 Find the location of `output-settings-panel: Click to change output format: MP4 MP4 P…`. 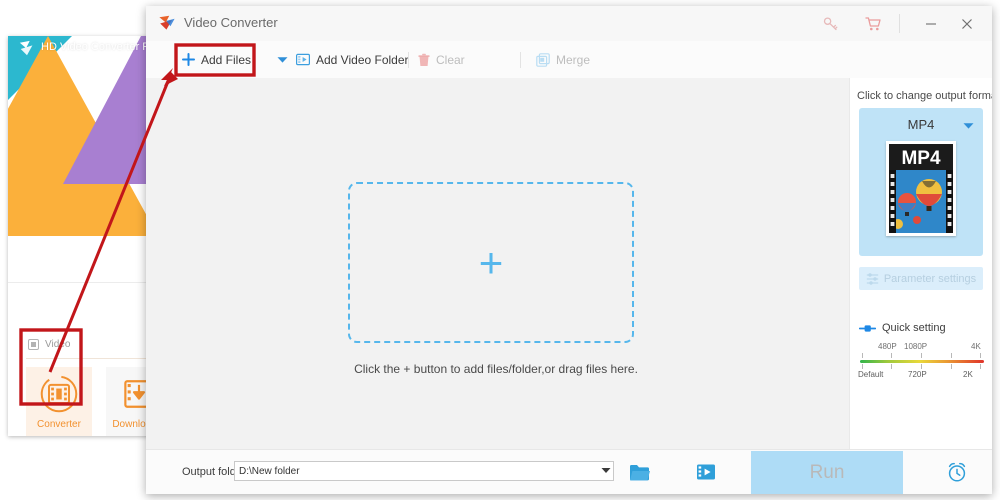

output-settings-panel: Click to change output format: MP4 MP4 P… is located at coordinates (920, 286).